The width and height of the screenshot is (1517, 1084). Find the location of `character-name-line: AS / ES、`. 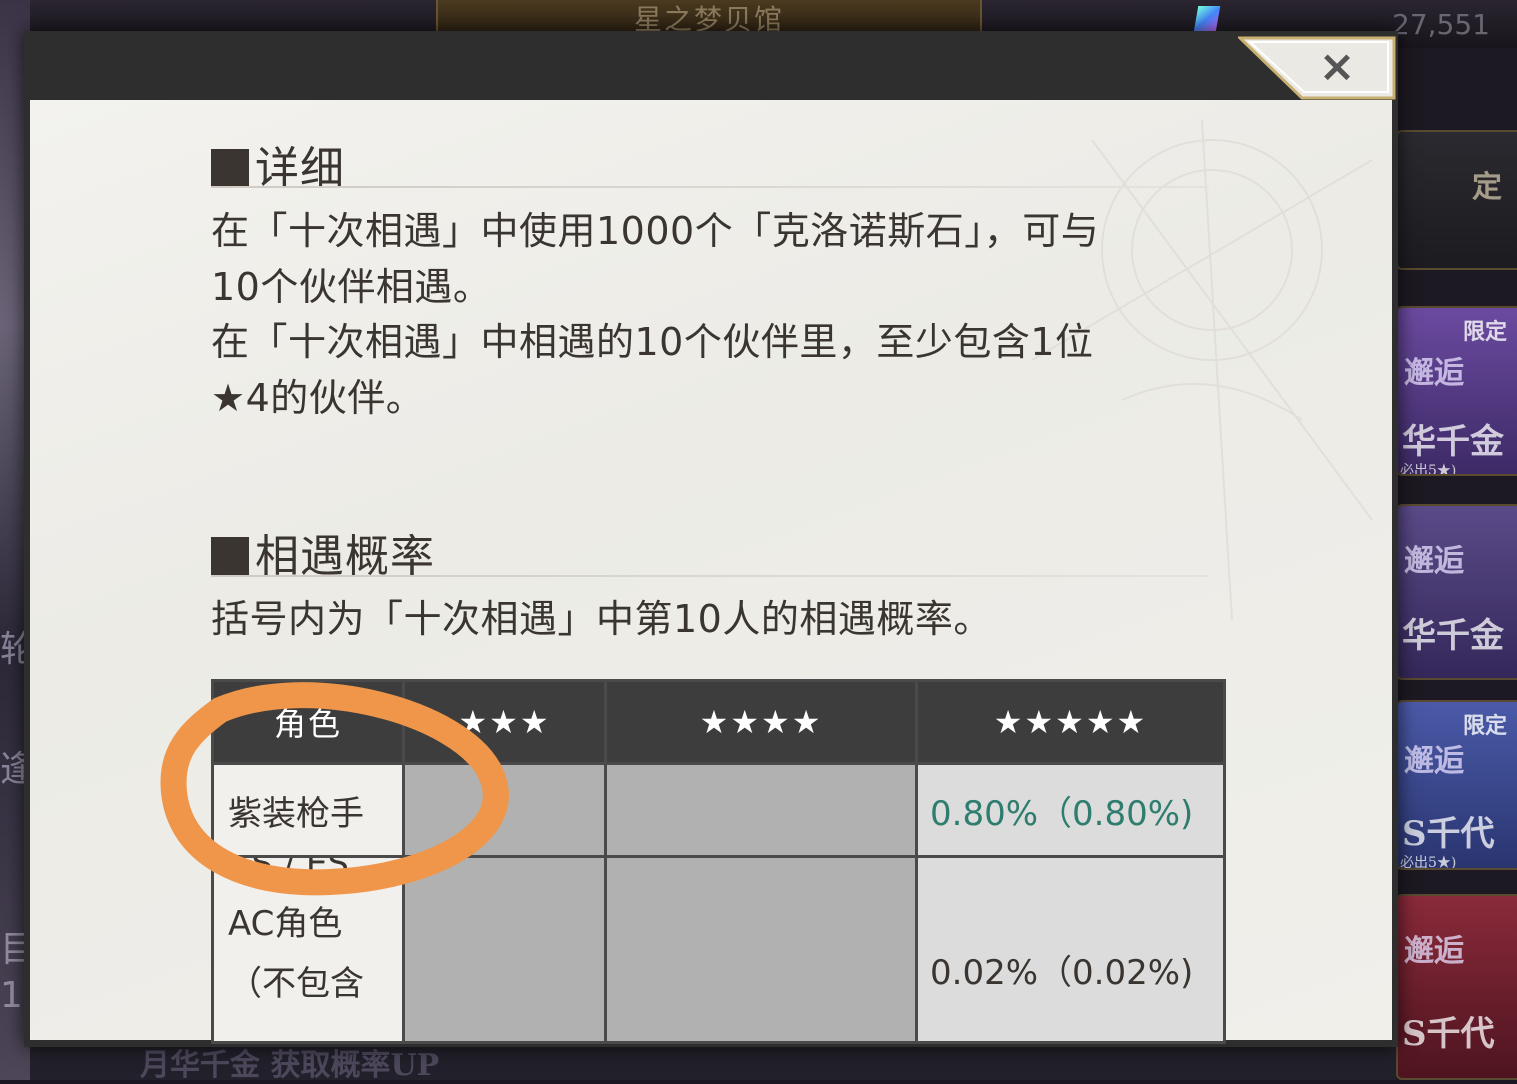

character-name-line: AS / ES、 is located at coordinates (305, 870).